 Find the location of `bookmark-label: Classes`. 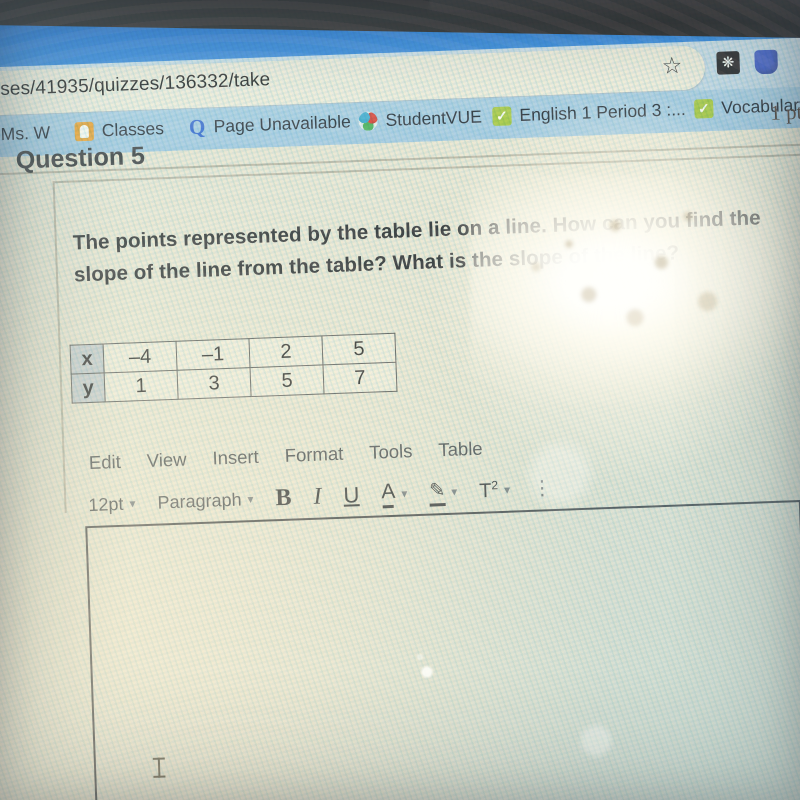

bookmark-label: Classes is located at coordinates (133, 129).